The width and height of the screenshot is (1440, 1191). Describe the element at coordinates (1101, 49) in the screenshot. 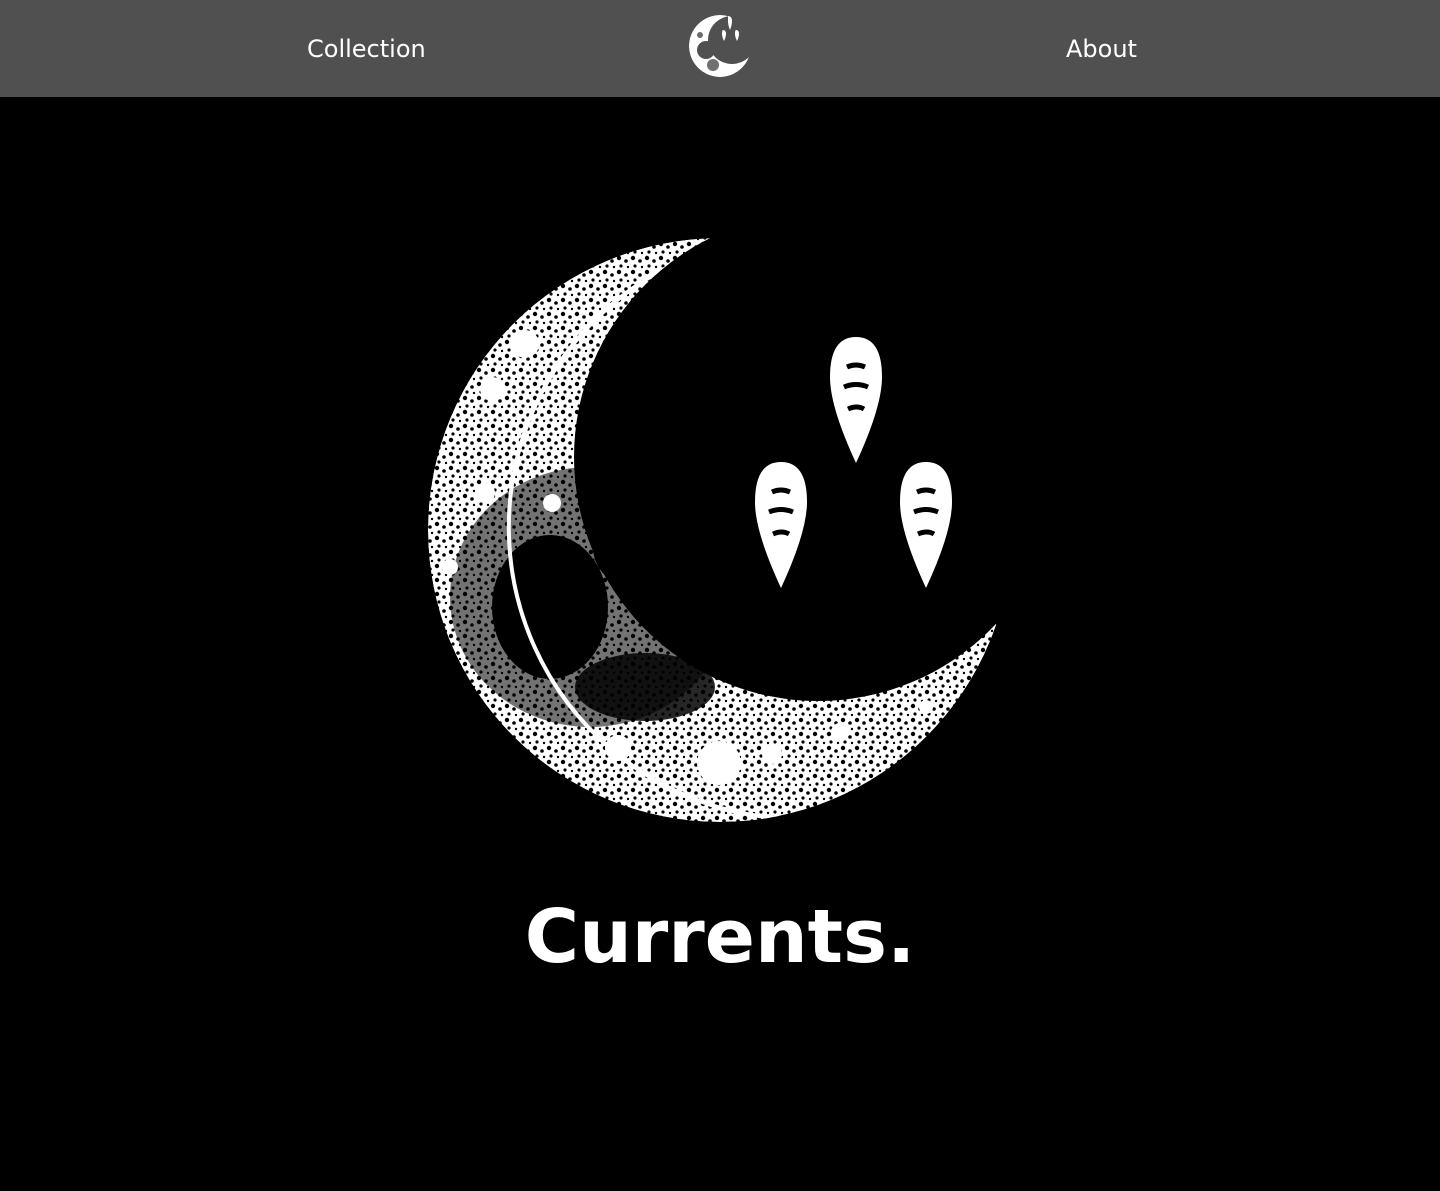

I see `nav-about-link: About` at that location.